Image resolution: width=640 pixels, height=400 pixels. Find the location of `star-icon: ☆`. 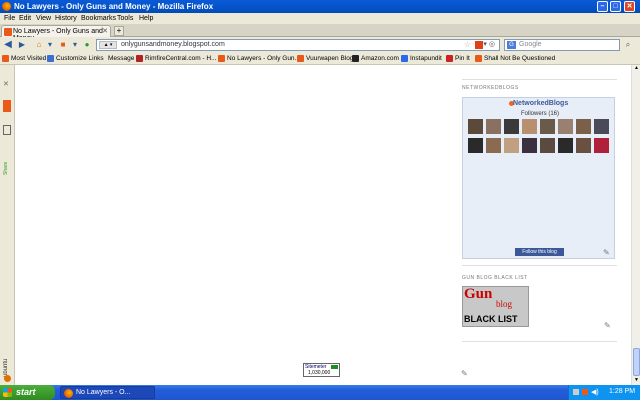

star-icon: ☆ is located at coordinates (467, 44).